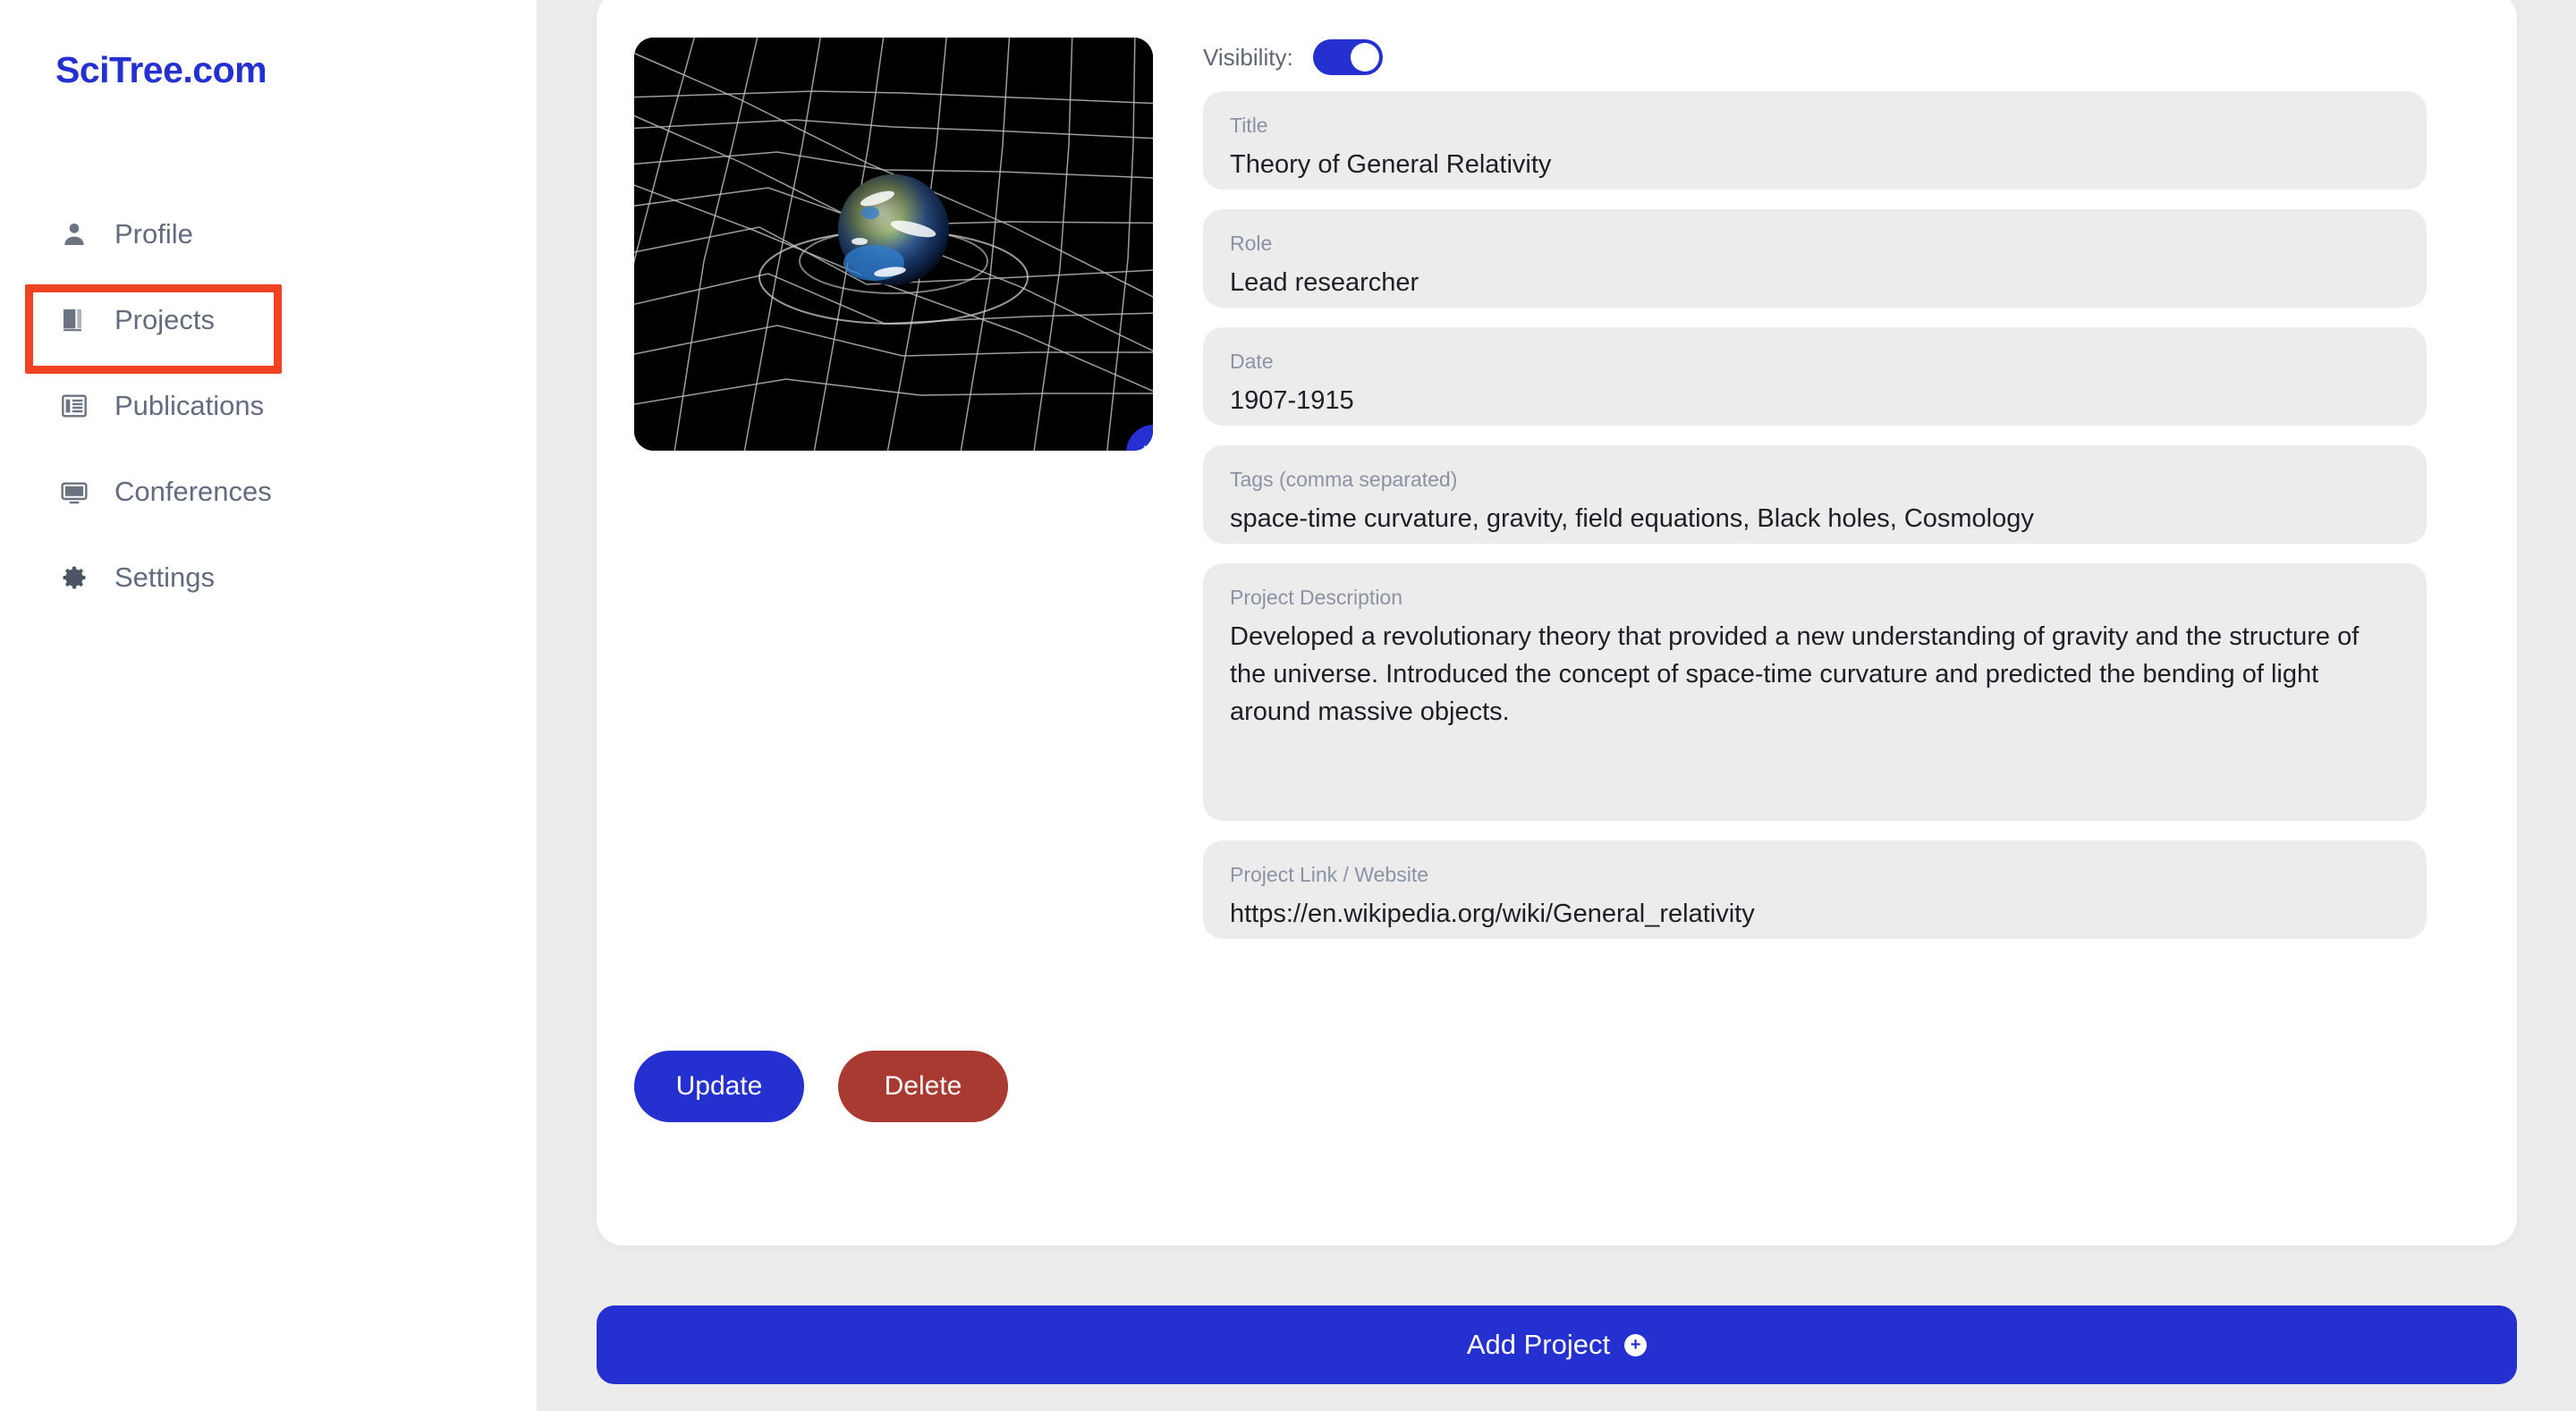 The height and width of the screenshot is (1411, 2576). What do you see at coordinates (1316, 597) in the screenshot?
I see `description-label: Project Description` at bounding box center [1316, 597].